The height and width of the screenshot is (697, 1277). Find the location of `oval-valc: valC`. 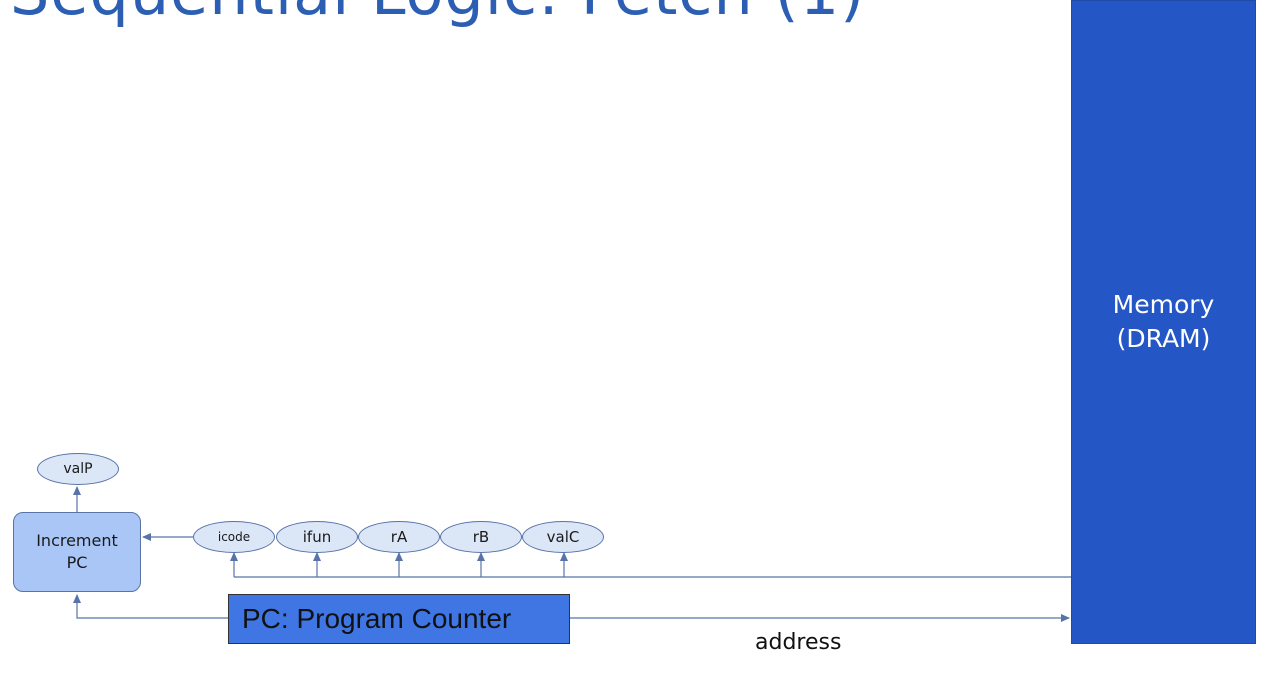

oval-valc: valC is located at coordinates (563, 537).